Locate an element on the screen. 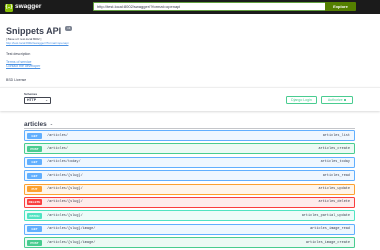  operation-row: DELETE /articles/{slug}/ articles_delete is located at coordinates (189, 202).